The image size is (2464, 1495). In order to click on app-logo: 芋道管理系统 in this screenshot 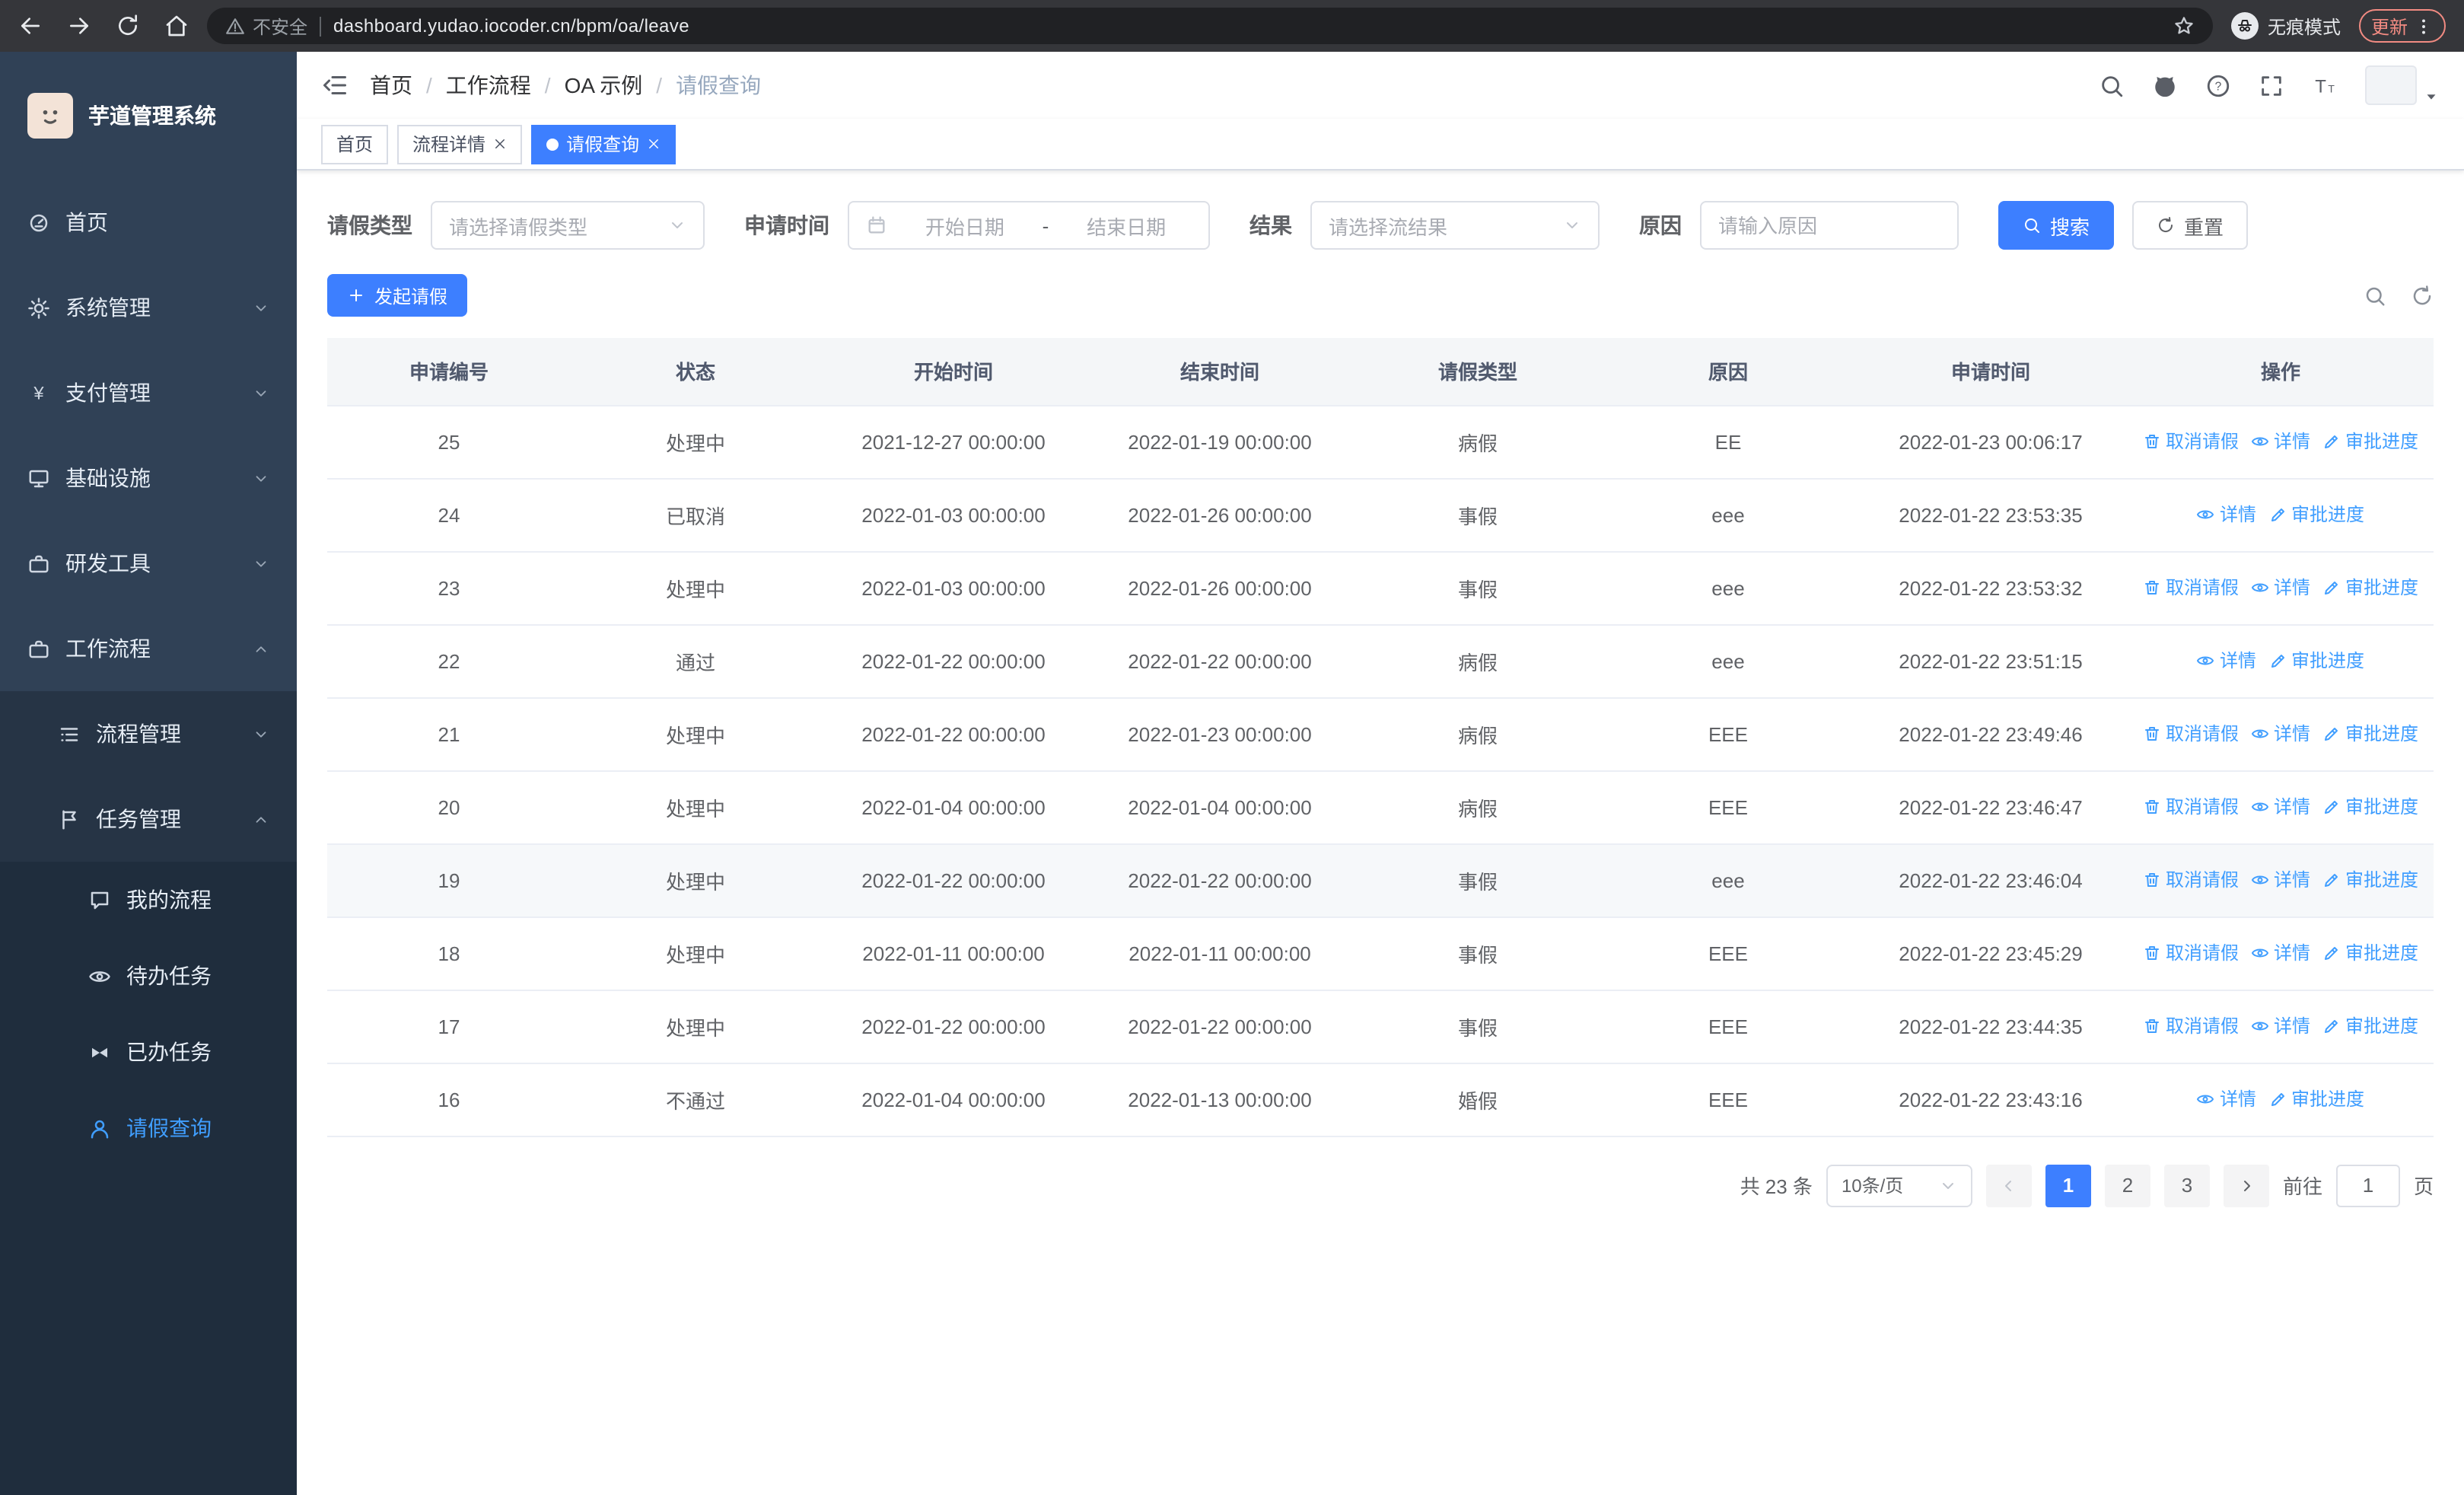, I will do `click(148, 116)`.